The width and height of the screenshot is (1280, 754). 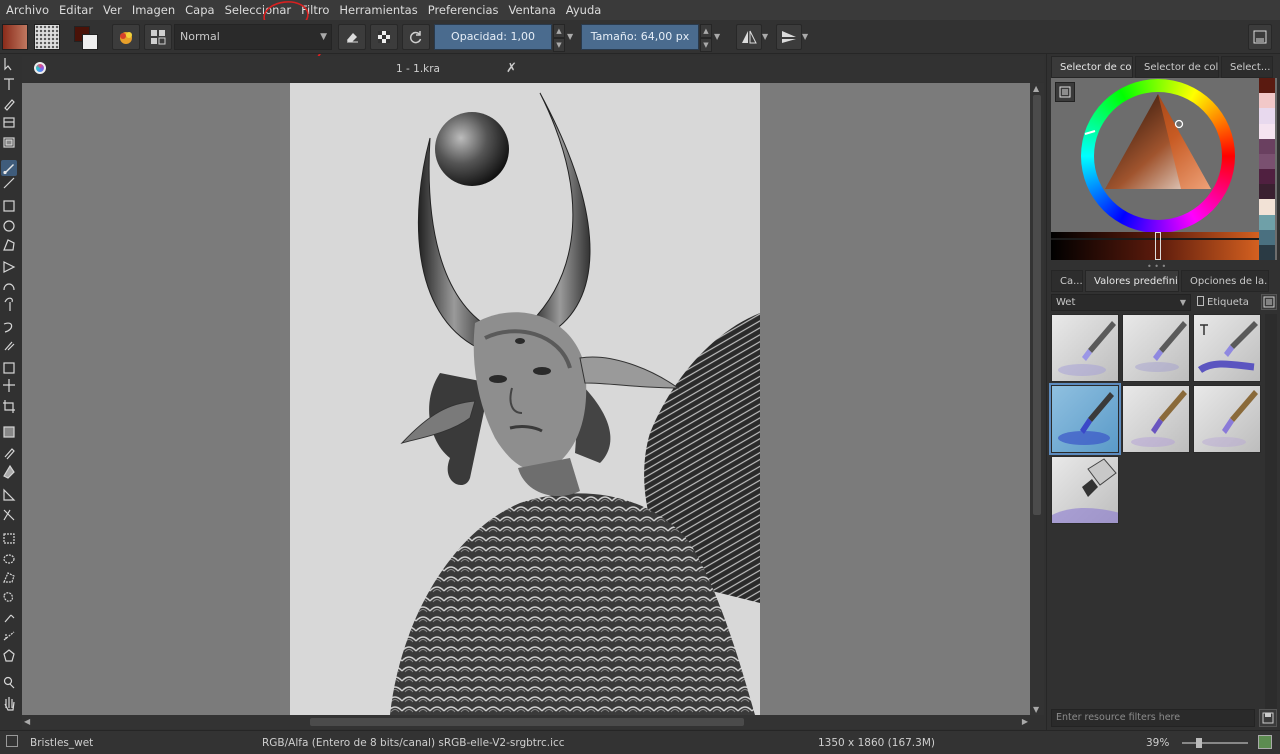 What do you see at coordinates (532, 10) in the screenshot?
I see `menu-ventana: Ventana` at bounding box center [532, 10].